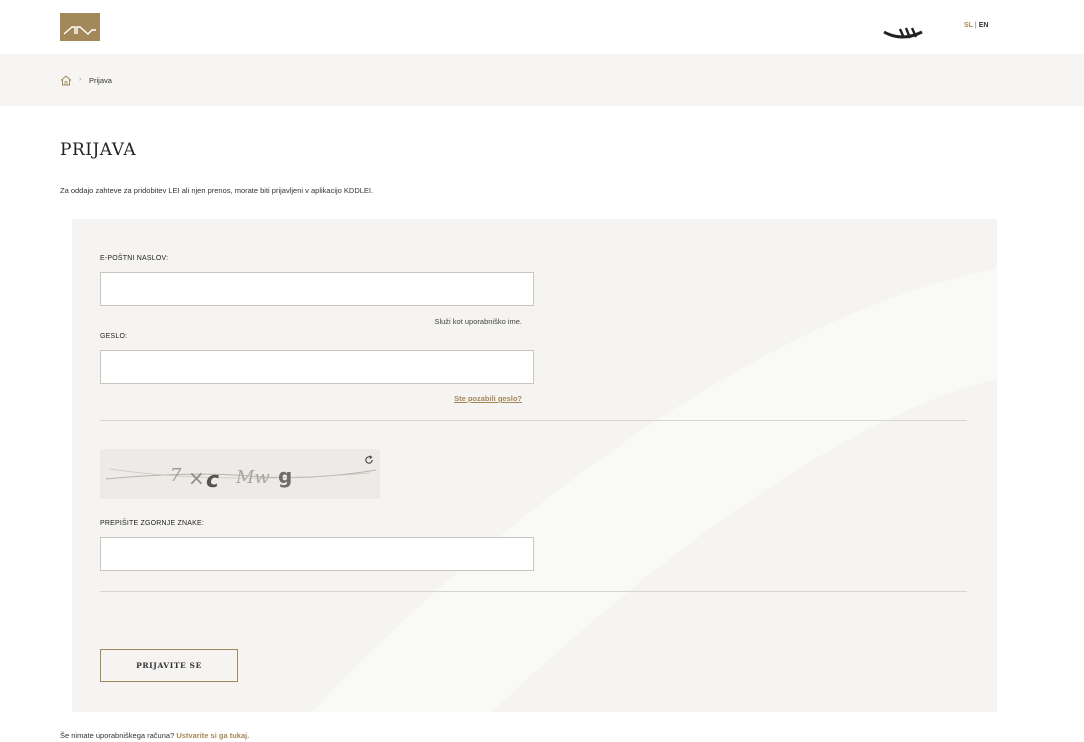 The height and width of the screenshot is (742, 1084). Describe the element at coordinates (984, 25) in the screenshot. I see `lang-en-link: EN` at that location.